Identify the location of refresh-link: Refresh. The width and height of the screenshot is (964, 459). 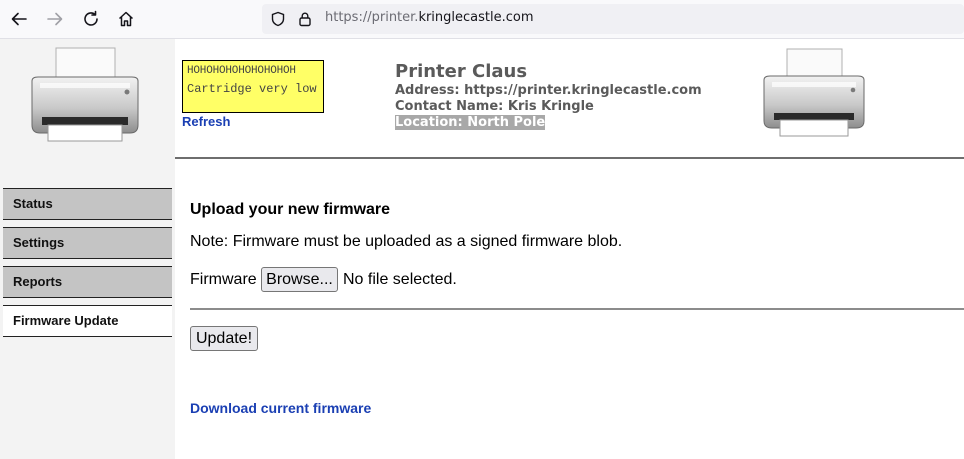
(206, 121).